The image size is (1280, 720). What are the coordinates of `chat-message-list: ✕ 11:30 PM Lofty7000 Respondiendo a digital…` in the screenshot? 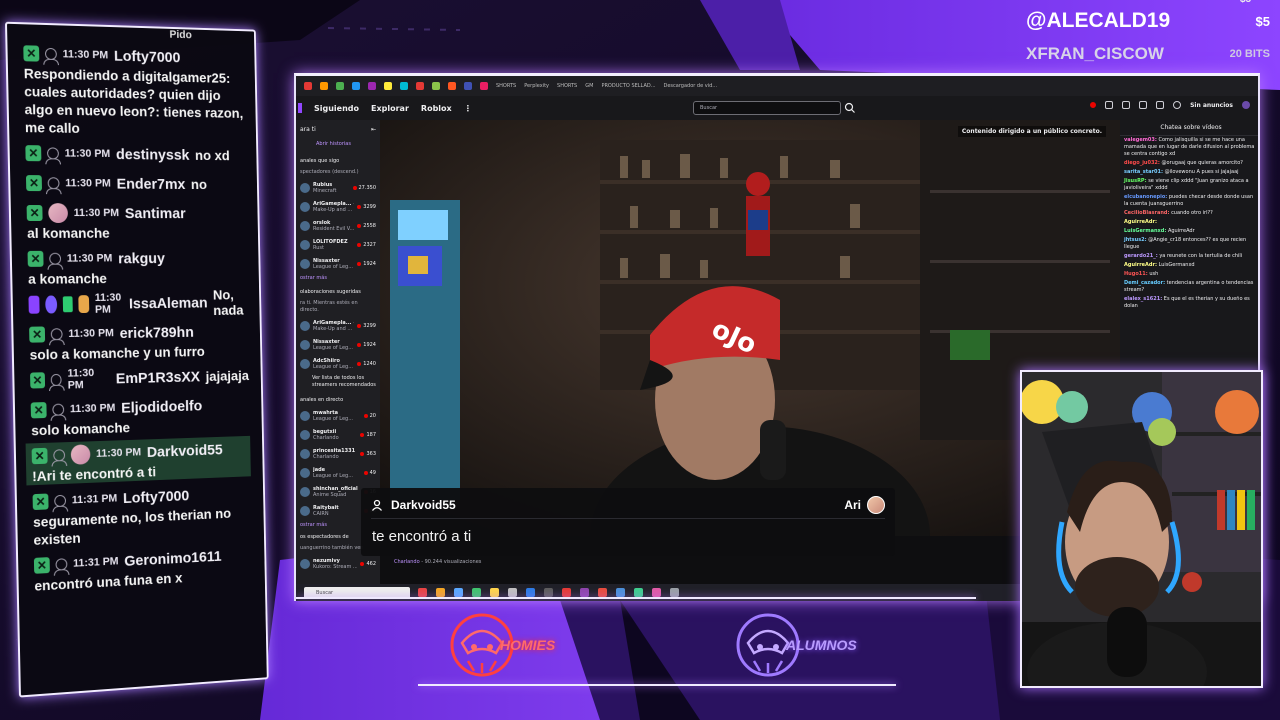 It's located at (138, 319).